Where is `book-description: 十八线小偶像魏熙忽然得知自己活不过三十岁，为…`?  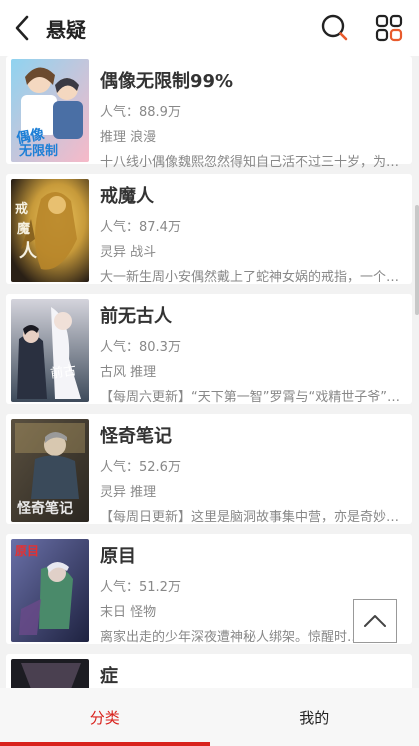
book-description: 十八线小偶像魏熙忽然得知自己活不过三十岁，为… is located at coordinates (250, 162).